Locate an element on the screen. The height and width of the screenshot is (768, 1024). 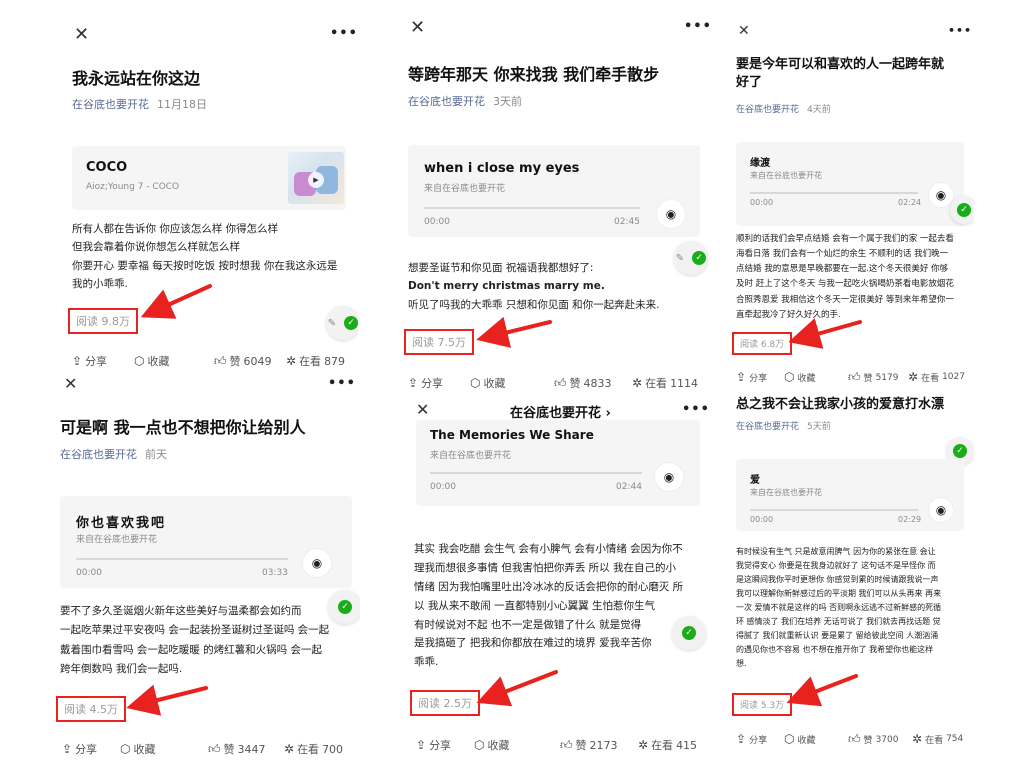
music-card: COCO Aioz;Young 7 - COCO ▶ is located at coordinates (209, 178).